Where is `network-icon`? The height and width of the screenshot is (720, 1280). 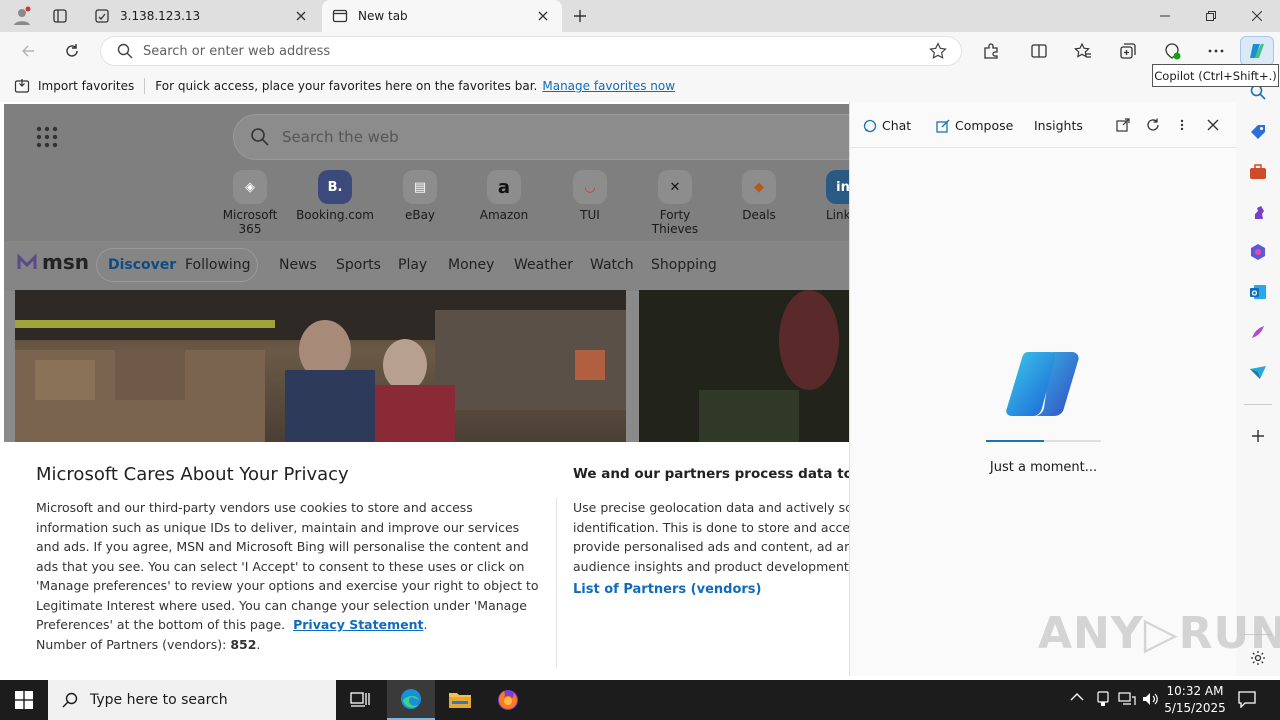
network-icon is located at coordinates (1127, 699).